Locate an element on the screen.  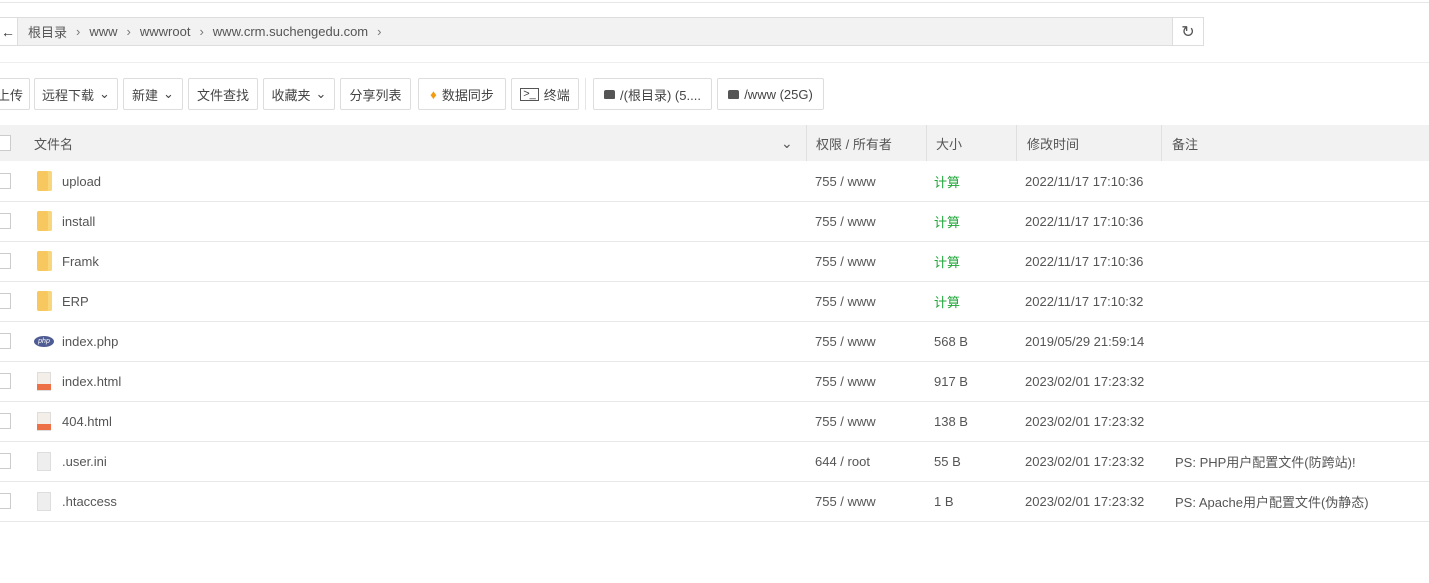
file-name: Framk is located at coordinates (80, 261).